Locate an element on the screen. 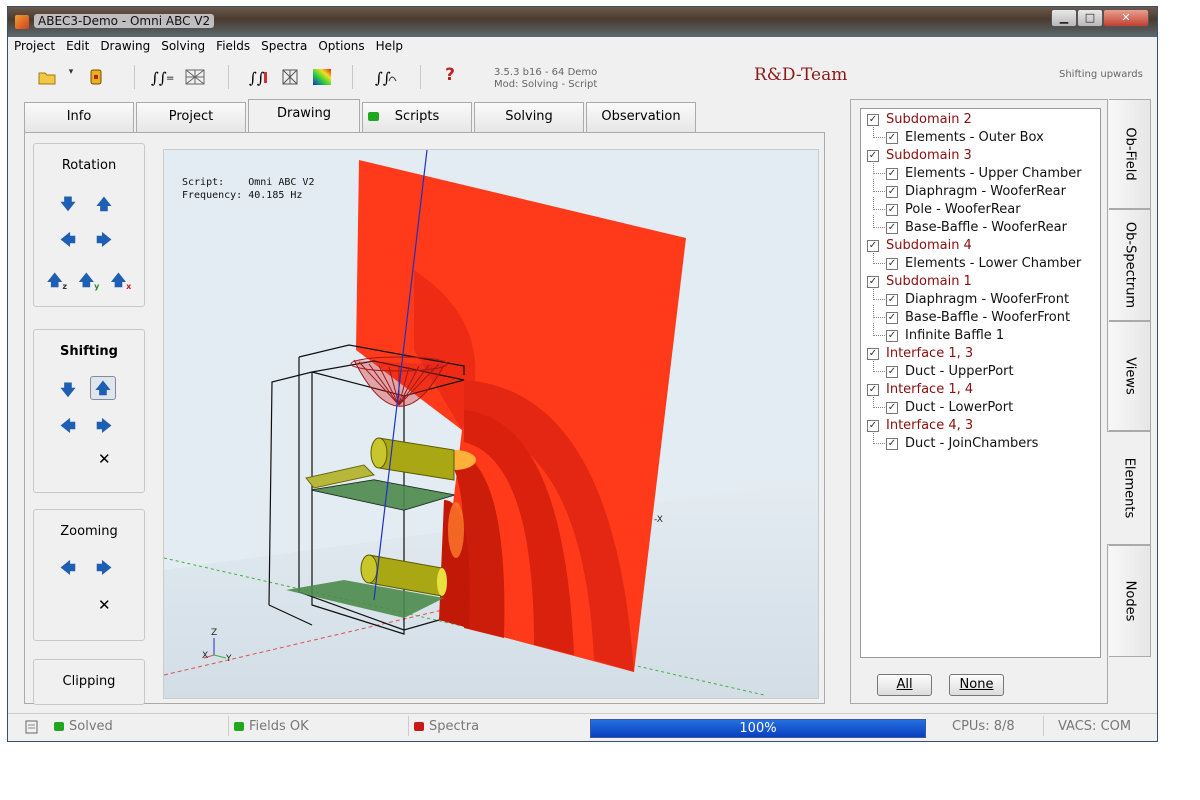 This screenshot has width=1200, height=800. tree-leaf-item: ✓ Duct - LowerPort is located at coordinates (949, 408).